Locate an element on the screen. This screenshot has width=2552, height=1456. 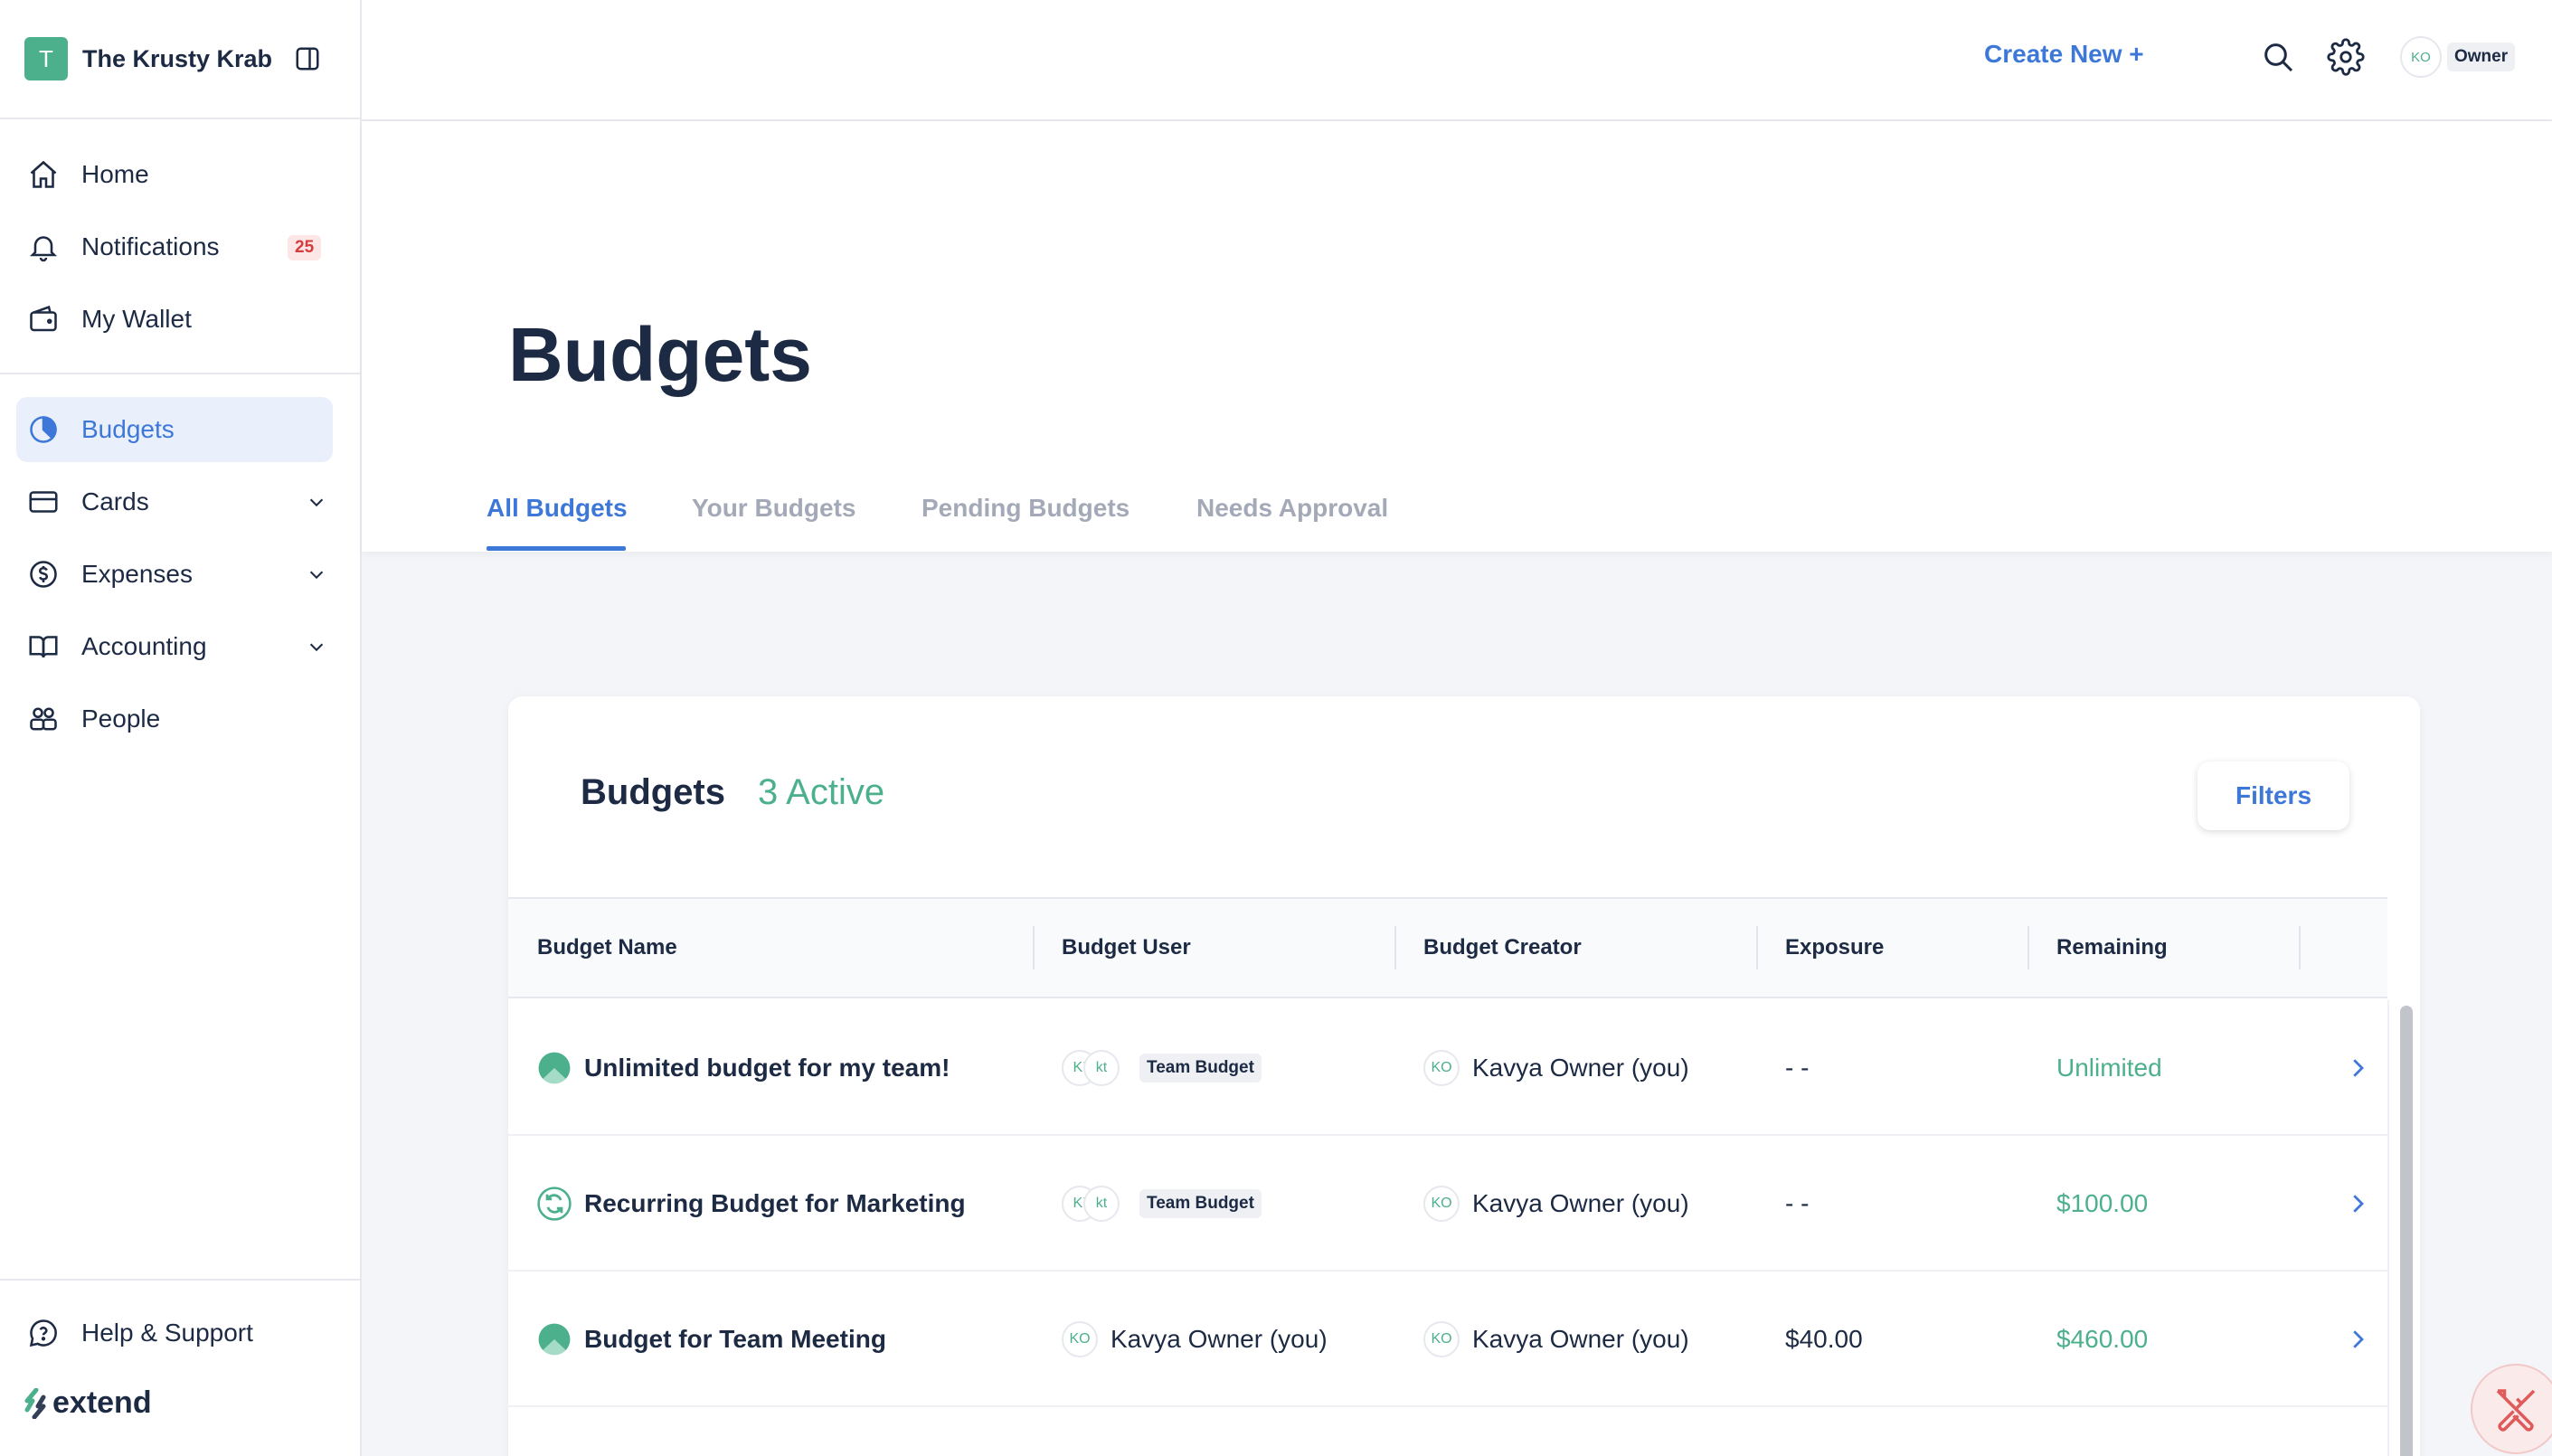
budget-name-cell: Budget for Team Meeting is located at coordinates (711, 1340).